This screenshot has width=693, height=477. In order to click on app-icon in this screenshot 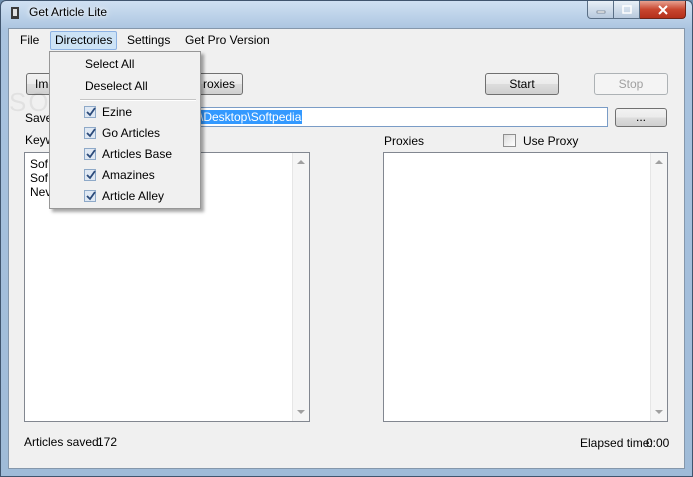, I will do `click(15, 13)`.